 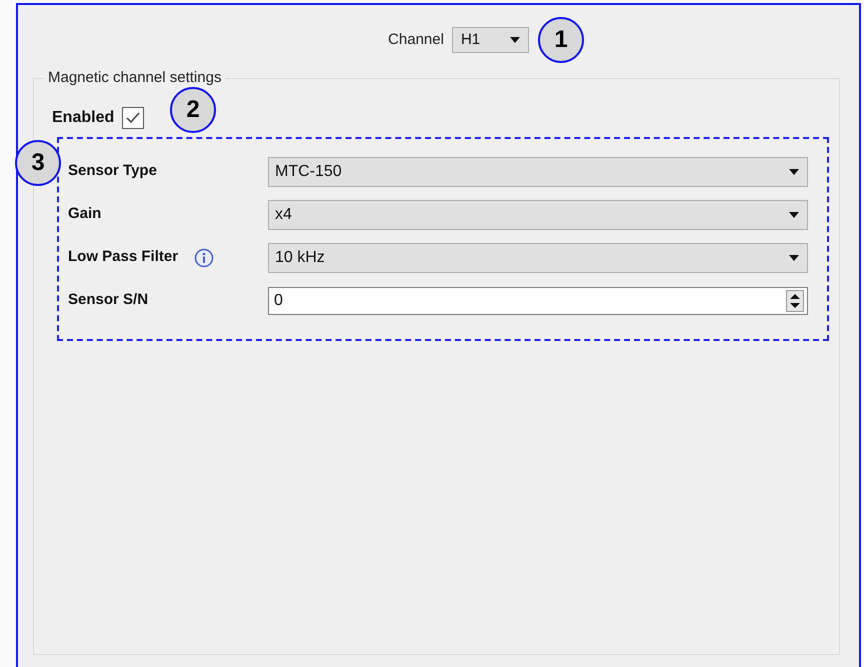 What do you see at coordinates (490, 40) in the screenshot?
I see `channel-dropdown: H1` at bounding box center [490, 40].